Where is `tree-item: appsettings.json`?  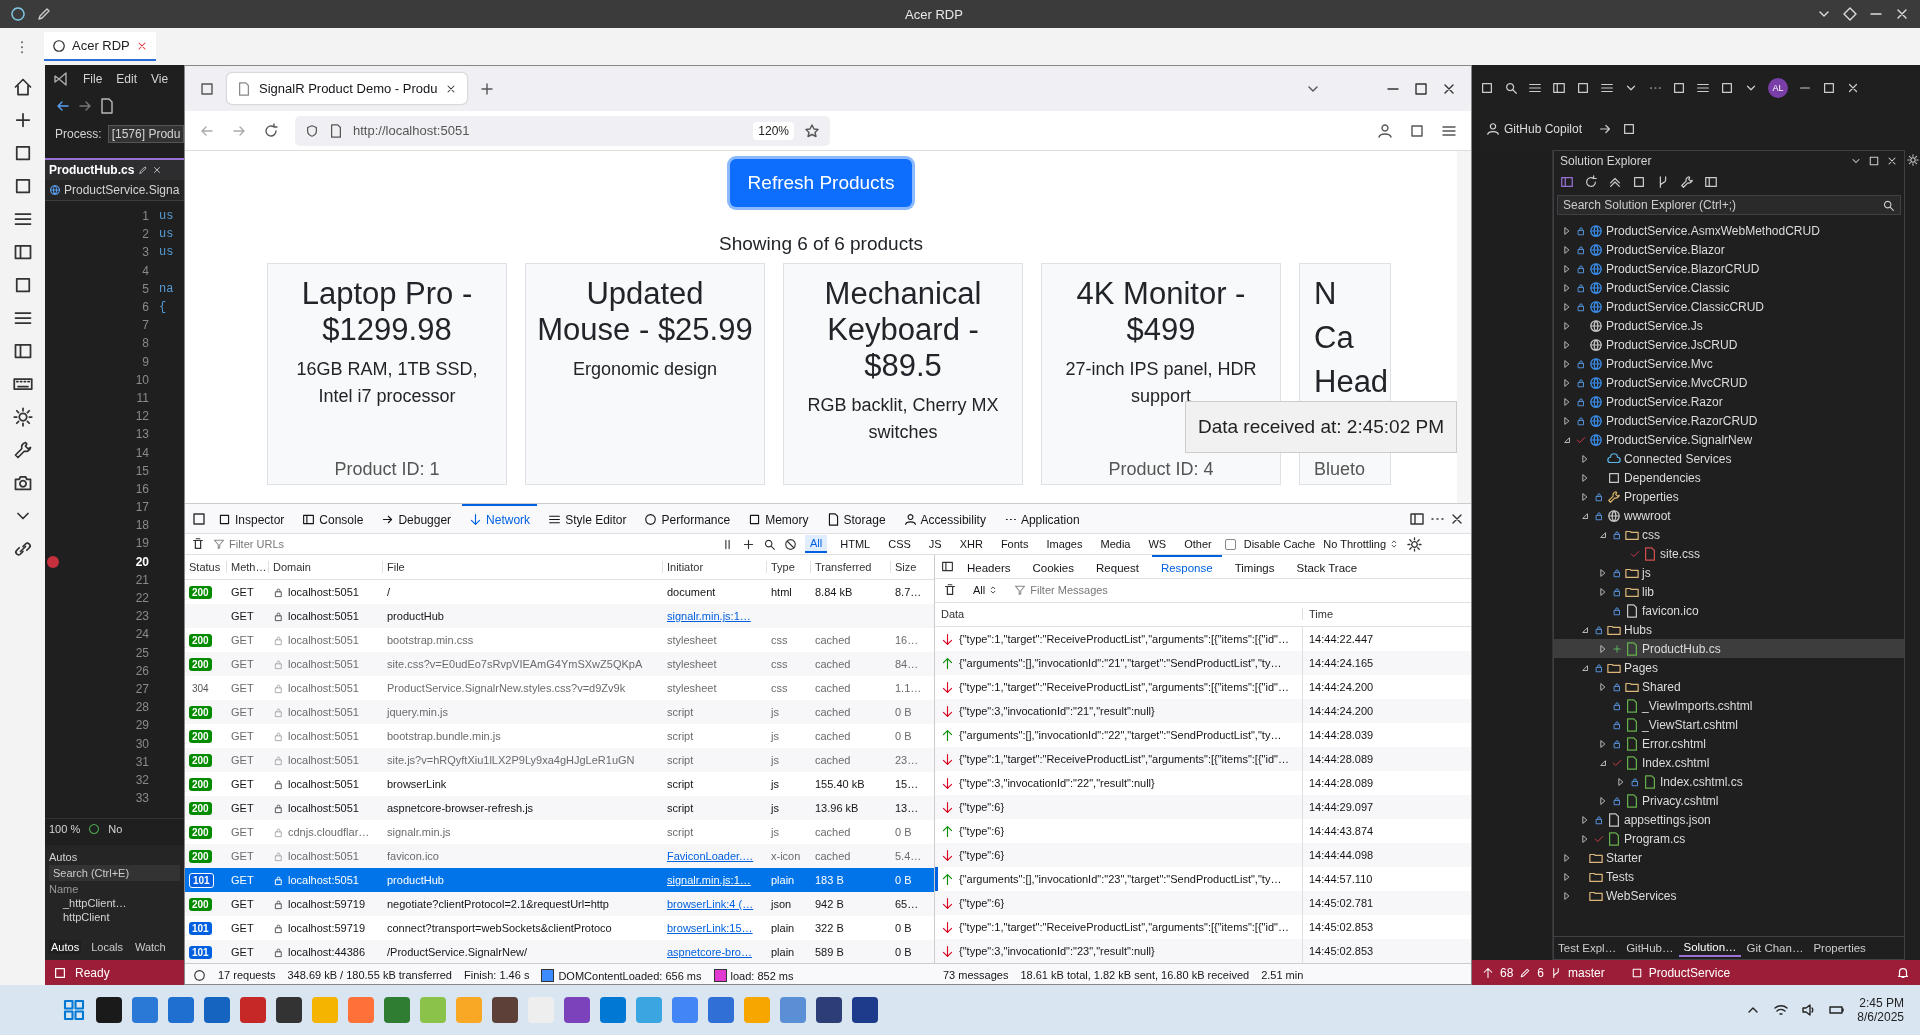 tree-item: appsettings.json is located at coordinates (1729, 819).